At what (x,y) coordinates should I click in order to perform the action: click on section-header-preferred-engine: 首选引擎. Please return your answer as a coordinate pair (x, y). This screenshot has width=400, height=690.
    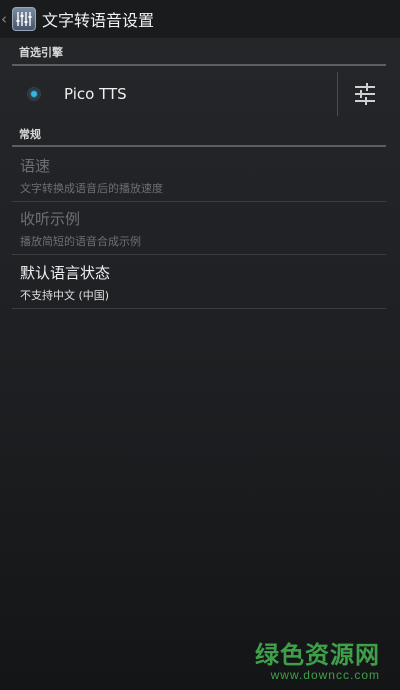
    Looking at the image, I should click on (199, 55).